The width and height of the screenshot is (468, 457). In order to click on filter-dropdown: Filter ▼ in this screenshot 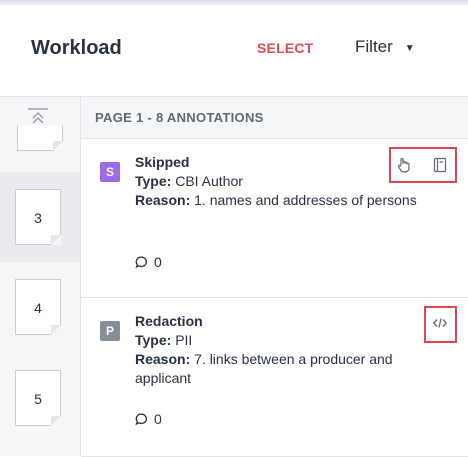, I will do `click(385, 47)`.